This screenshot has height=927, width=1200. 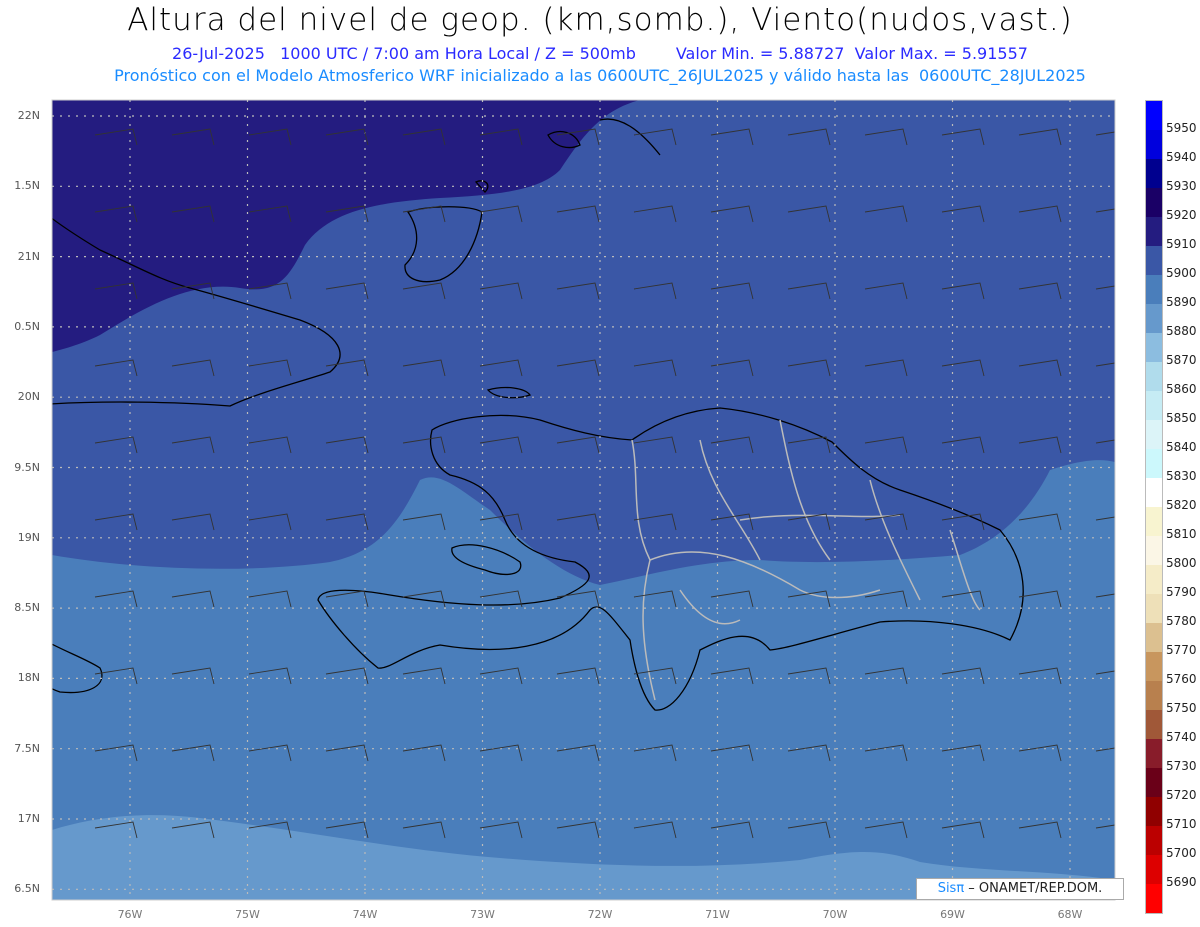 What do you see at coordinates (1181, 505) in the screenshot?
I see `colorbar-label: 5820` at bounding box center [1181, 505].